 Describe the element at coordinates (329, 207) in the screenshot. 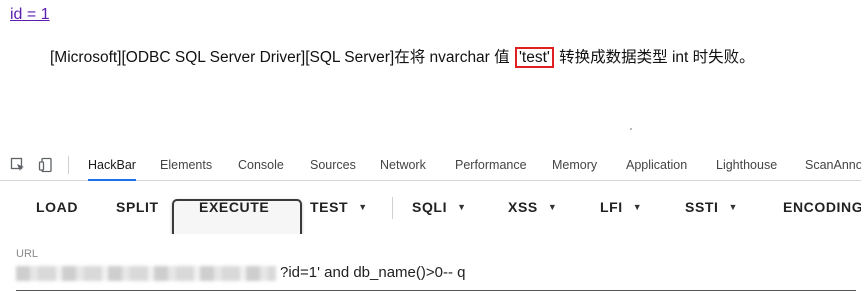

I see `test-label: TEST` at that location.